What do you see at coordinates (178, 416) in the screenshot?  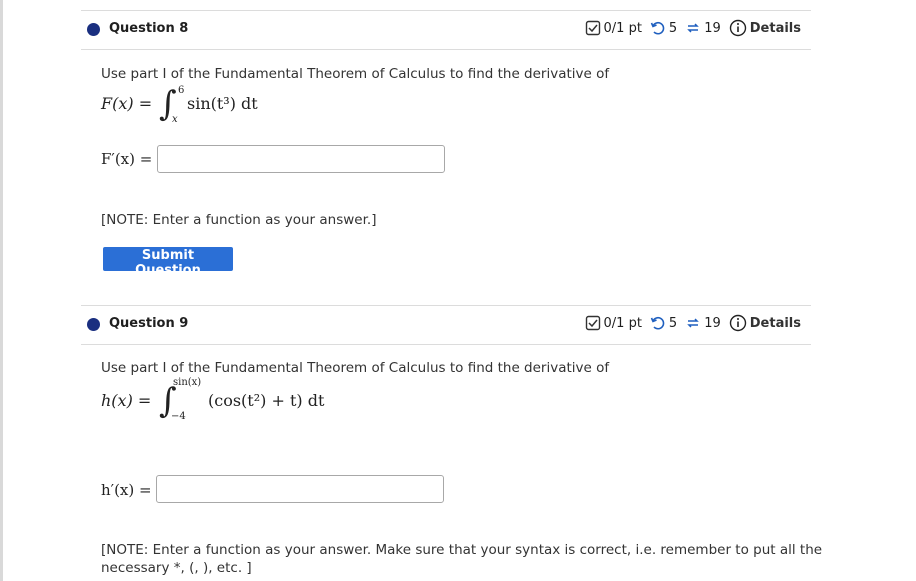 I see `lower-limit: −4` at bounding box center [178, 416].